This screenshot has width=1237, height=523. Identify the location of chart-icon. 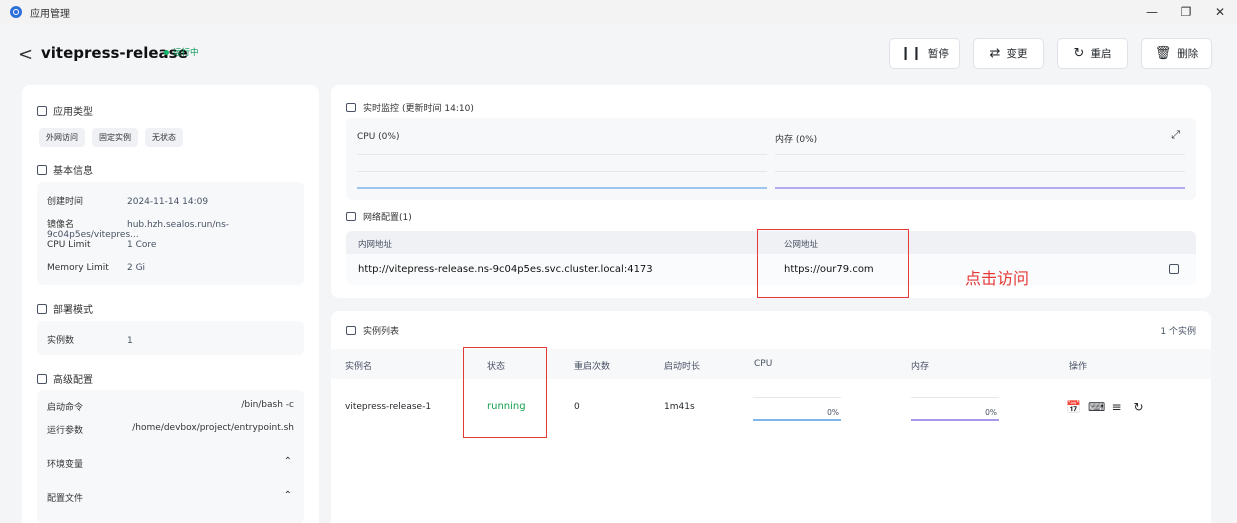
(351, 107).